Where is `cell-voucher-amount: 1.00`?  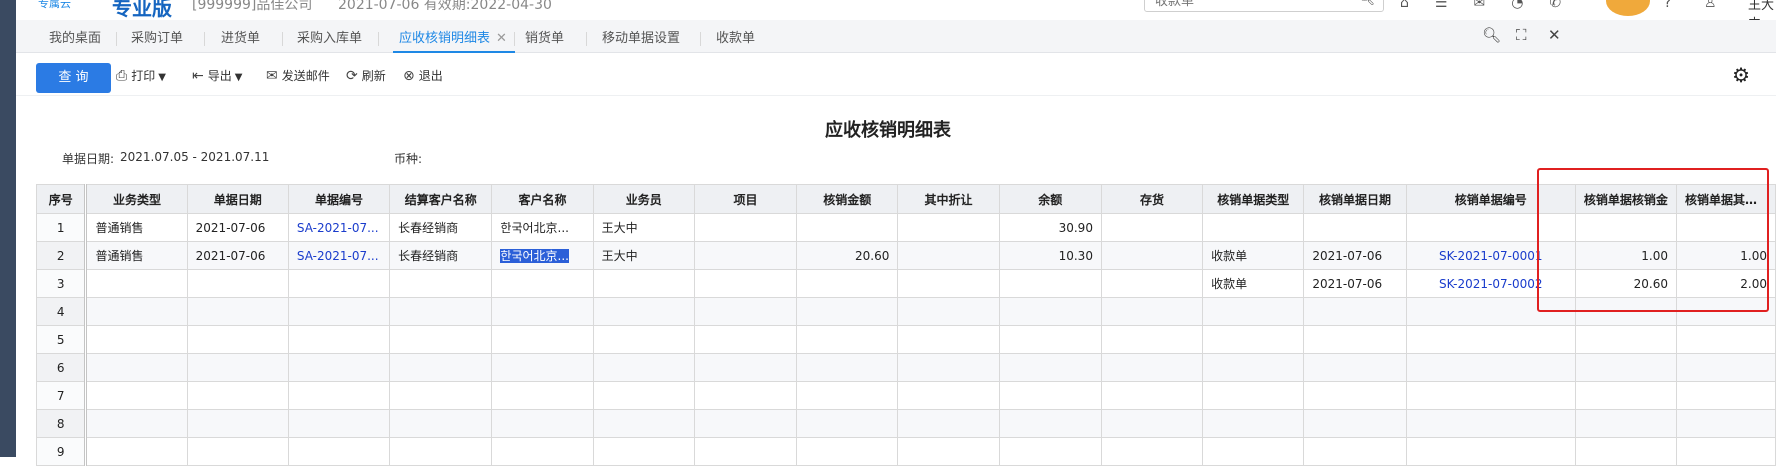 cell-voucher-amount: 1.00 is located at coordinates (1625, 255).